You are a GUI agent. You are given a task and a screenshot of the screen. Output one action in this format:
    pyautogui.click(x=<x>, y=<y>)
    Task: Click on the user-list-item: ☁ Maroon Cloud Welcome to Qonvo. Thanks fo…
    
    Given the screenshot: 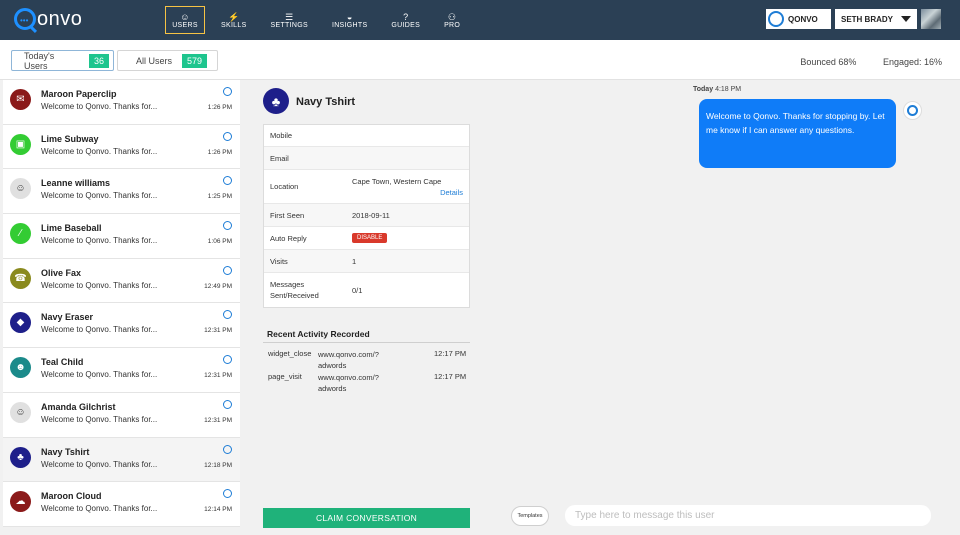 What is the action you would take?
    pyautogui.click(x=121, y=504)
    